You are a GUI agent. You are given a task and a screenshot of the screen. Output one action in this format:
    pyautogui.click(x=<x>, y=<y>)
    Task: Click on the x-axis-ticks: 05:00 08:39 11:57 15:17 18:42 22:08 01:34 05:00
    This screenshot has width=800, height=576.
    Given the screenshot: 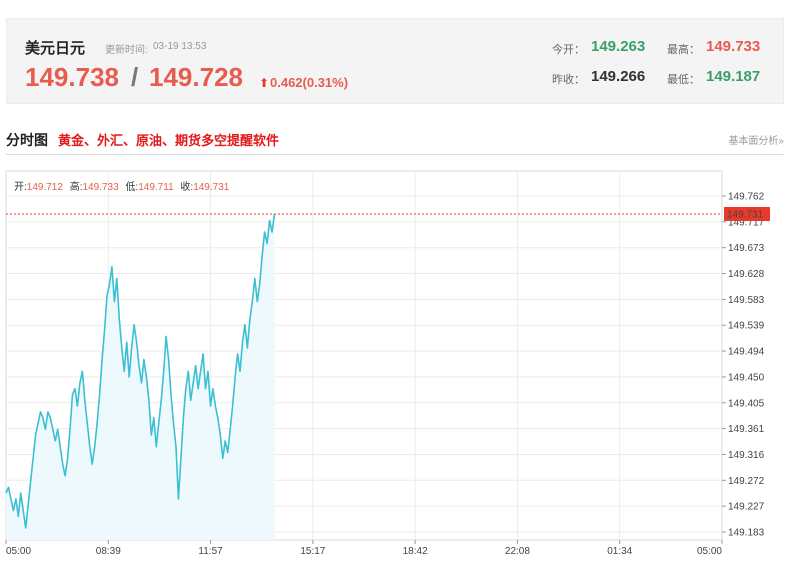 What is the action you would take?
    pyautogui.click(x=364, y=548)
    